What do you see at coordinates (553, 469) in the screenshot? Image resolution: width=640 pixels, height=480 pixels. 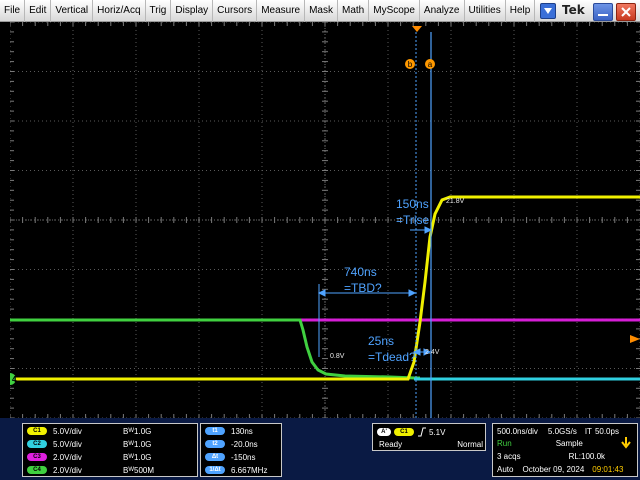 I see `acquisition-date: October 09, 2024` at bounding box center [553, 469].